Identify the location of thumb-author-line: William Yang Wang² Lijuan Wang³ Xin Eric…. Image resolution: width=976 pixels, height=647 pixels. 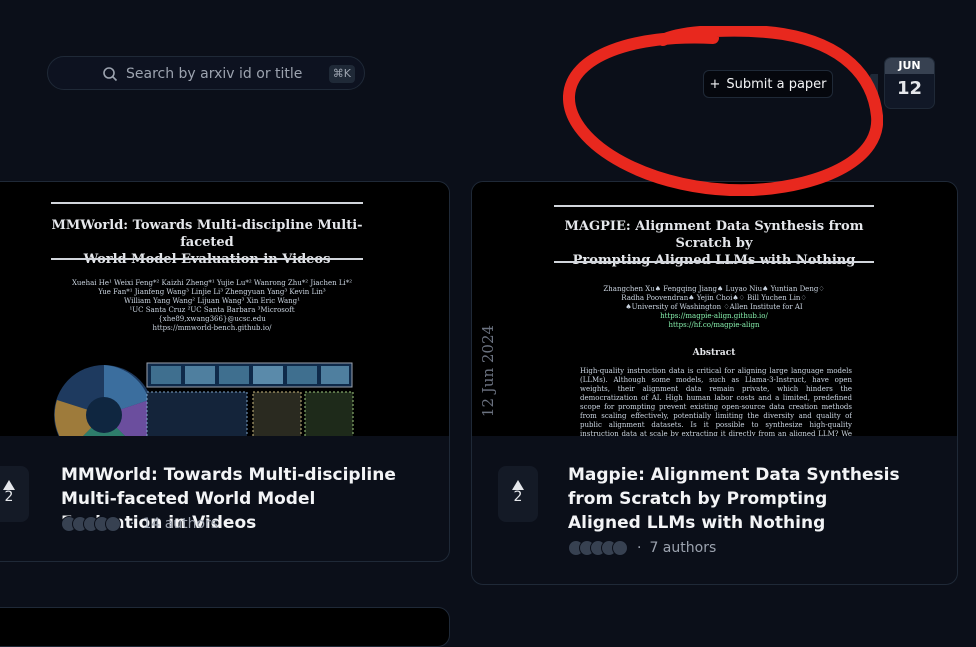
(212, 301).